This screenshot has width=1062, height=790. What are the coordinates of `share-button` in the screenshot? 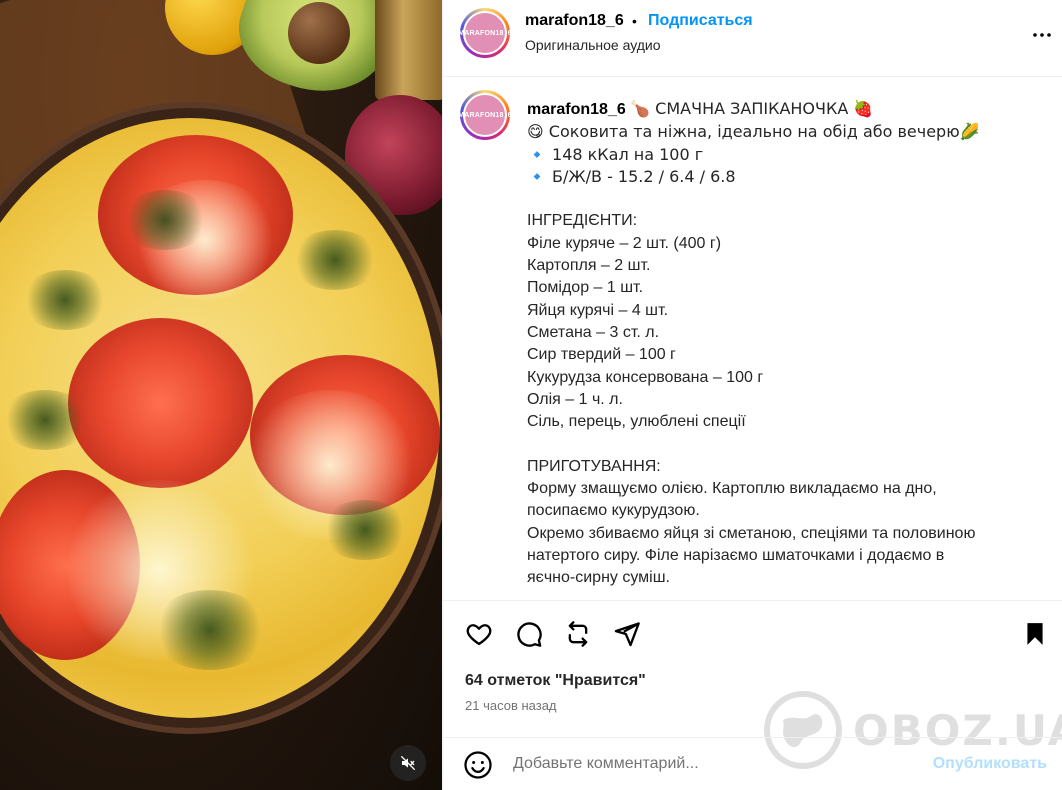 It's located at (627, 634).